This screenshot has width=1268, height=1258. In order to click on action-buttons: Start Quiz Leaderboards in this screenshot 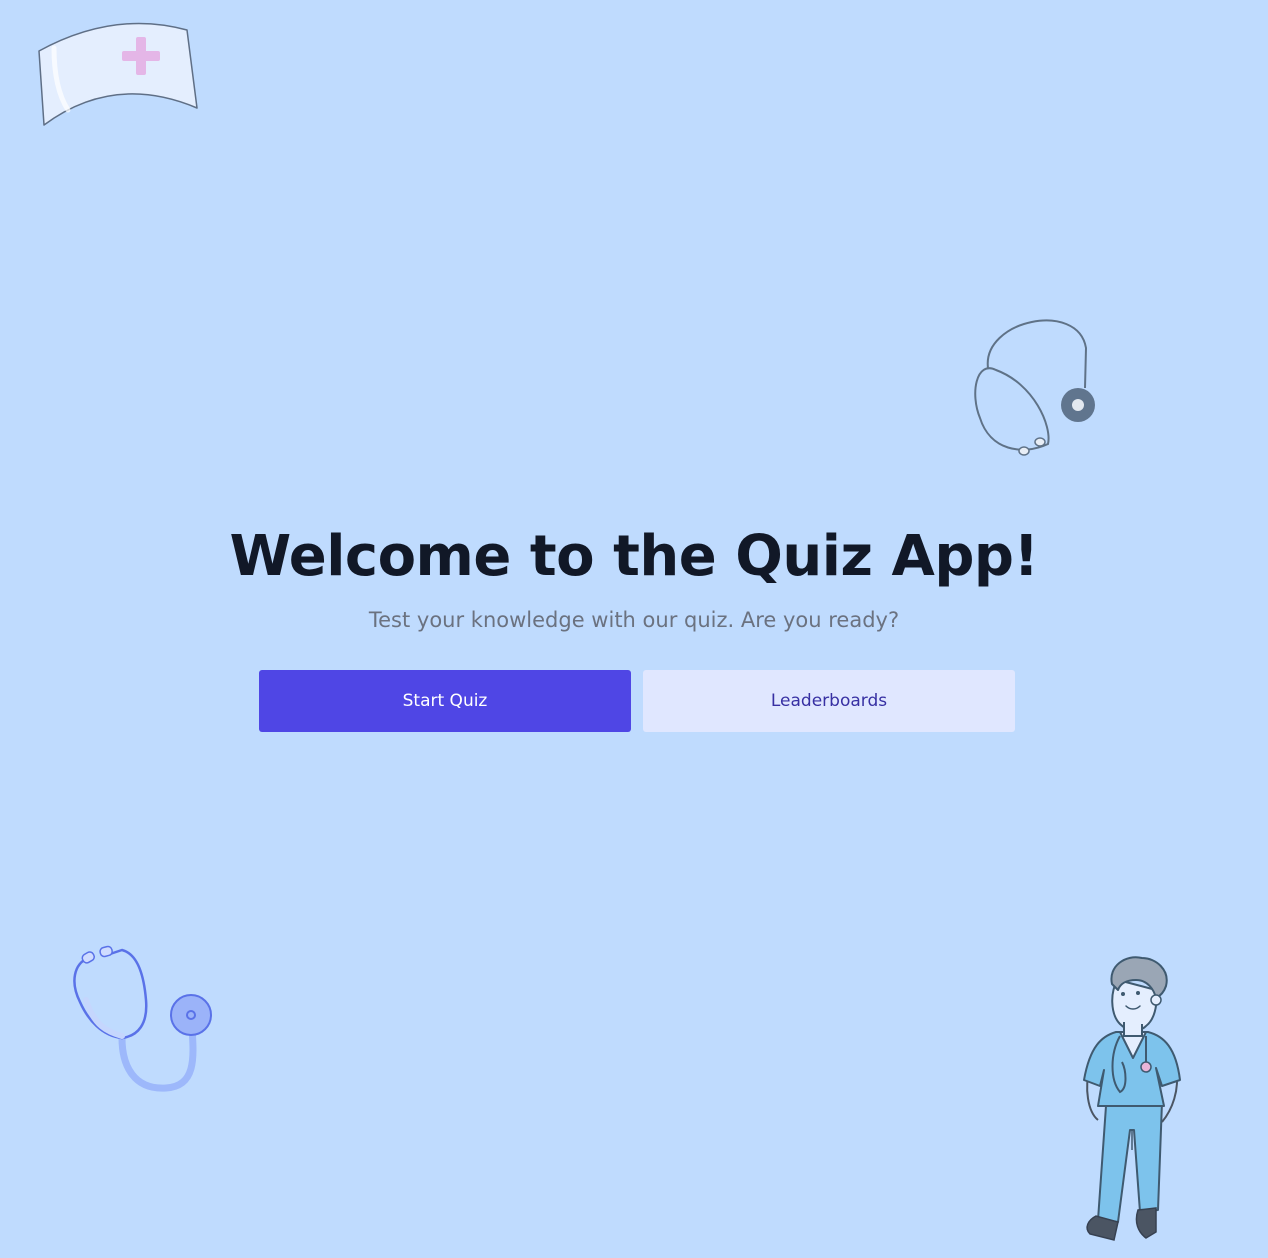, I will do `click(637, 701)`.